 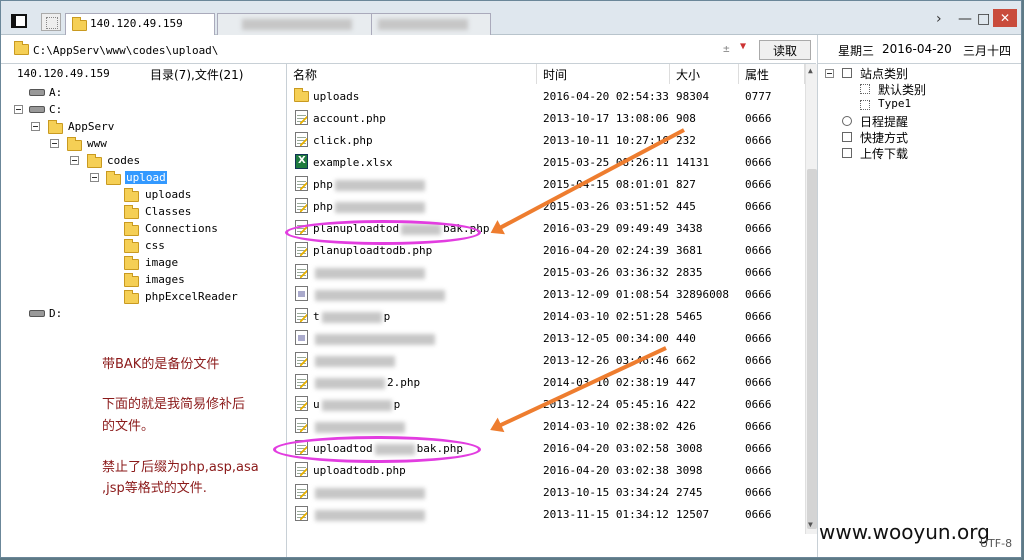 I want to click on file-name: click.php, so click(x=343, y=140).